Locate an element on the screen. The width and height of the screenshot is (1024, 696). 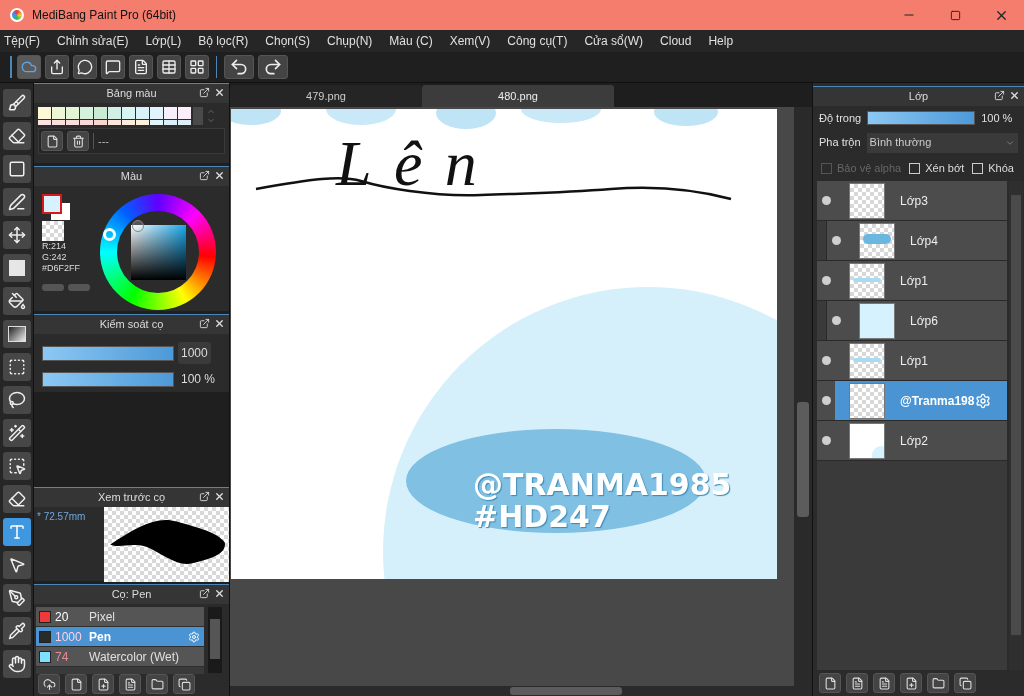
layer-row: Lớp1 is located at coordinates (912, 281).